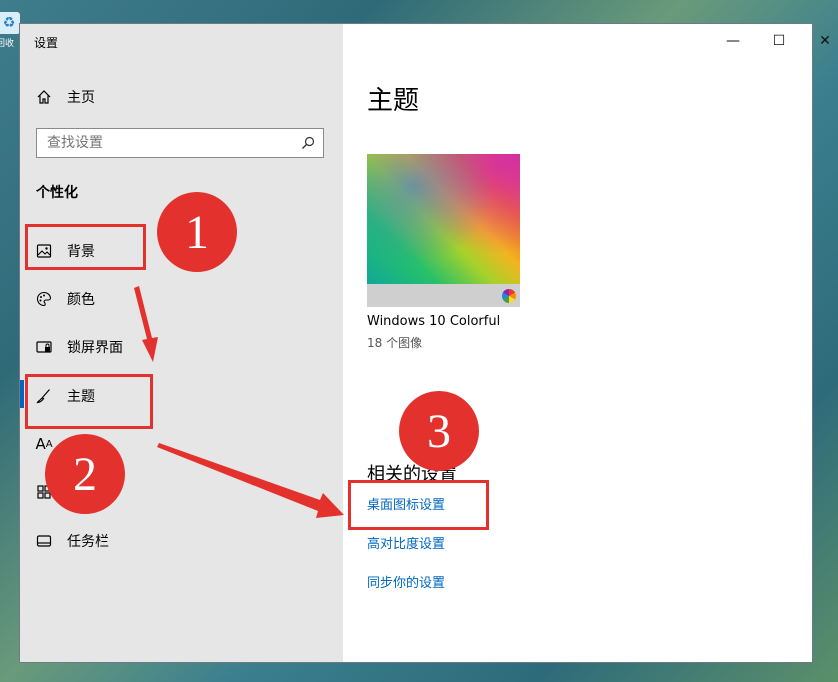  What do you see at coordinates (439, 431) in the screenshot?
I see `step-badge-3: 3` at bounding box center [439, 431].